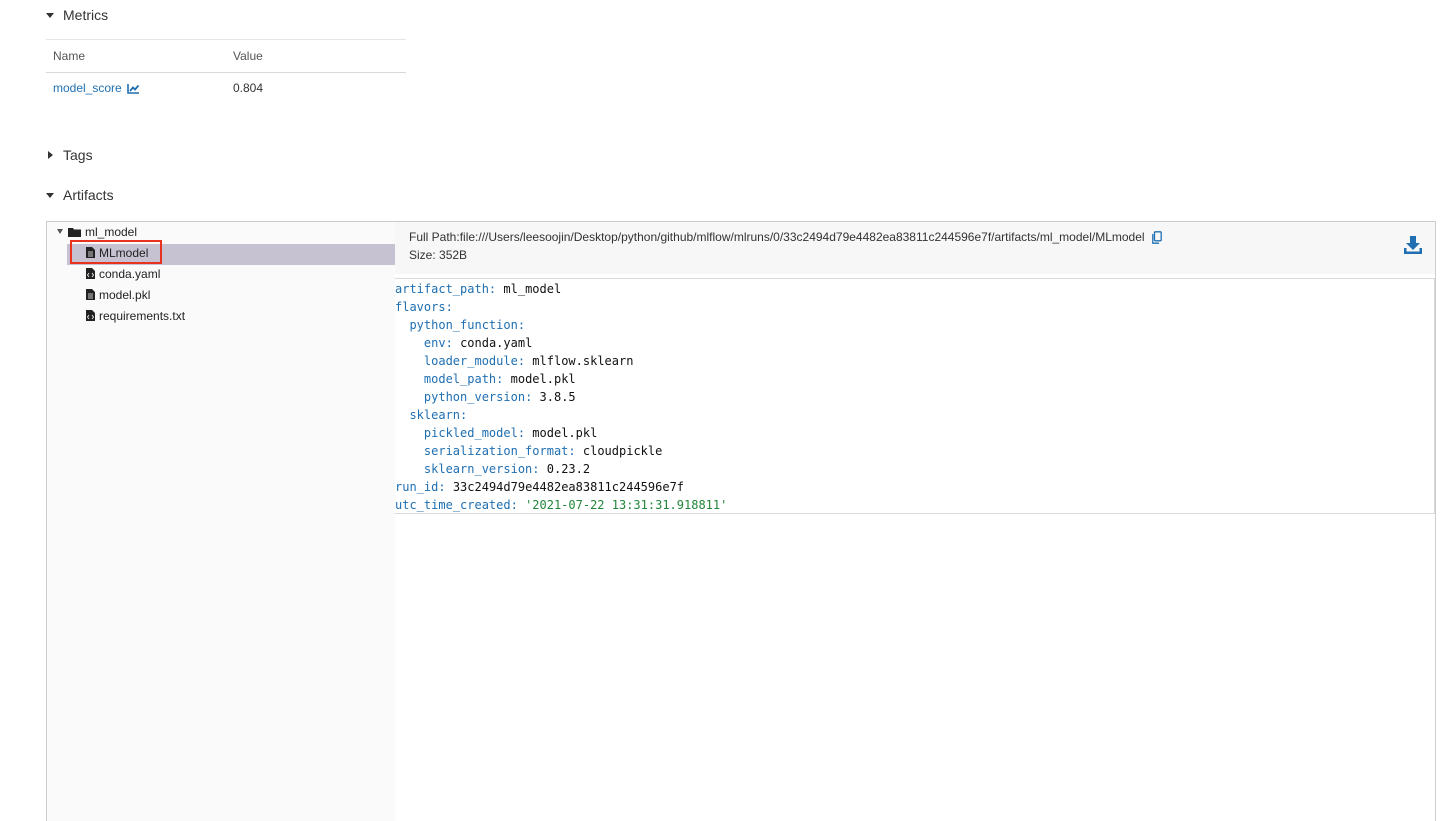 This screenshot has width=1453, height=821. I want to click on tree-file-mlmodel: MLmodel, so click(117, 252).